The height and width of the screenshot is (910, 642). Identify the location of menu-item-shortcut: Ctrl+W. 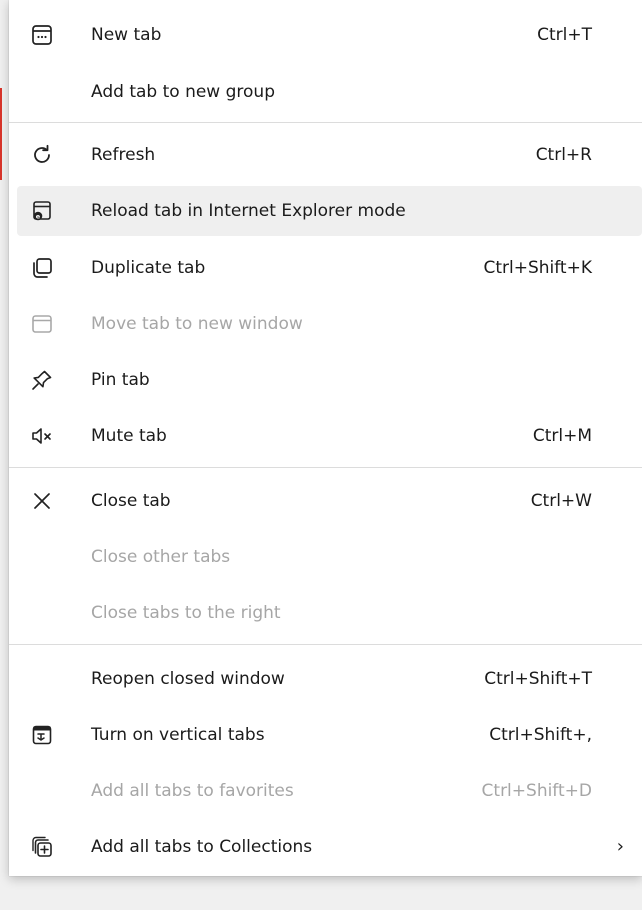
(561, 501).